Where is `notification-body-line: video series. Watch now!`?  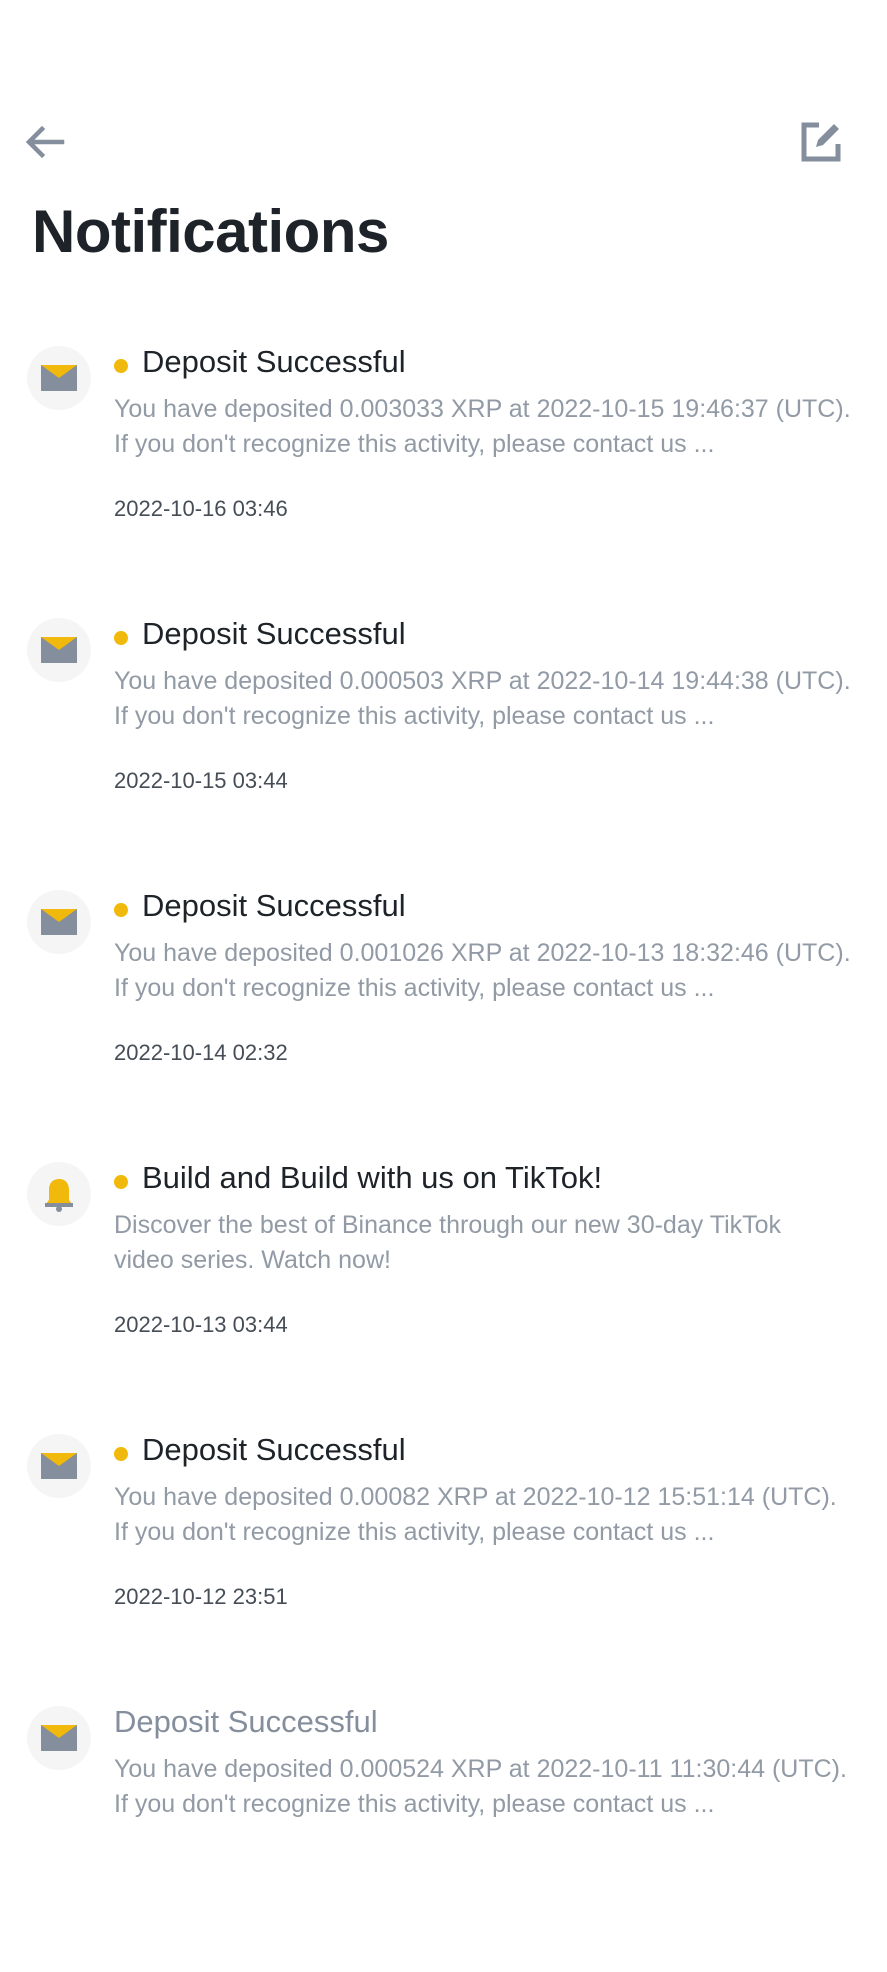
notification-body-line: video series. Watch now! is located at coordinates (252, 1260).